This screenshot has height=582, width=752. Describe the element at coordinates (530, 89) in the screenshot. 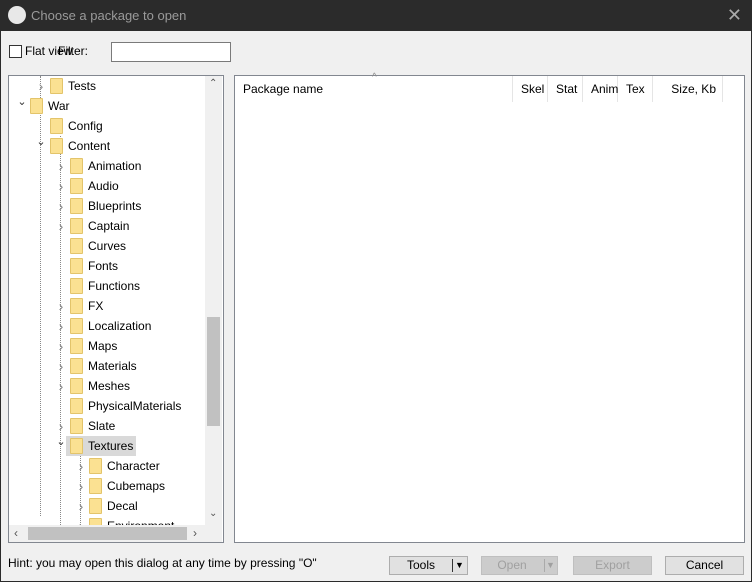

I see `column-header: Skel` at that location.